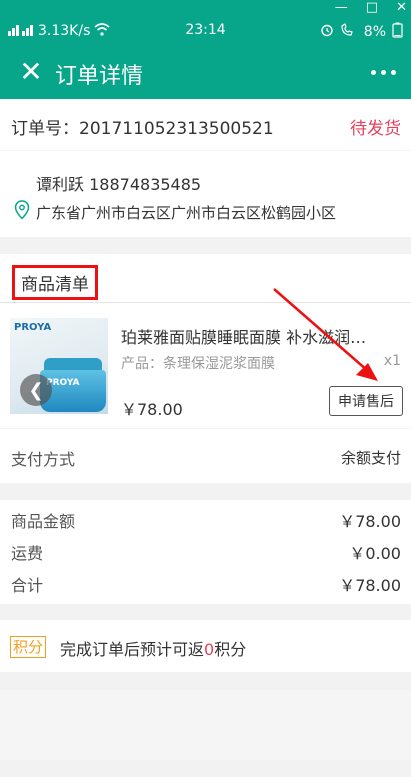 Image resolution: width=411 pixels, height=777 pixels. Describe the element at coordinates (392, 361) in the screenshot. I see `product-quantity: x1` at that location.